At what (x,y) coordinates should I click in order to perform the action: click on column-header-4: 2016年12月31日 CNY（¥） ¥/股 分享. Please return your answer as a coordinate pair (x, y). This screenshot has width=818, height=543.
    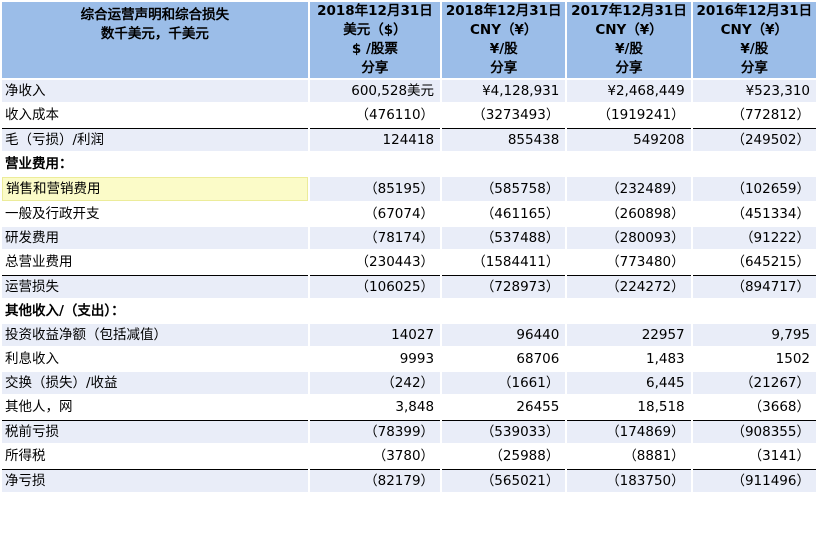
    Looking at the image, I should click on (754, 40).